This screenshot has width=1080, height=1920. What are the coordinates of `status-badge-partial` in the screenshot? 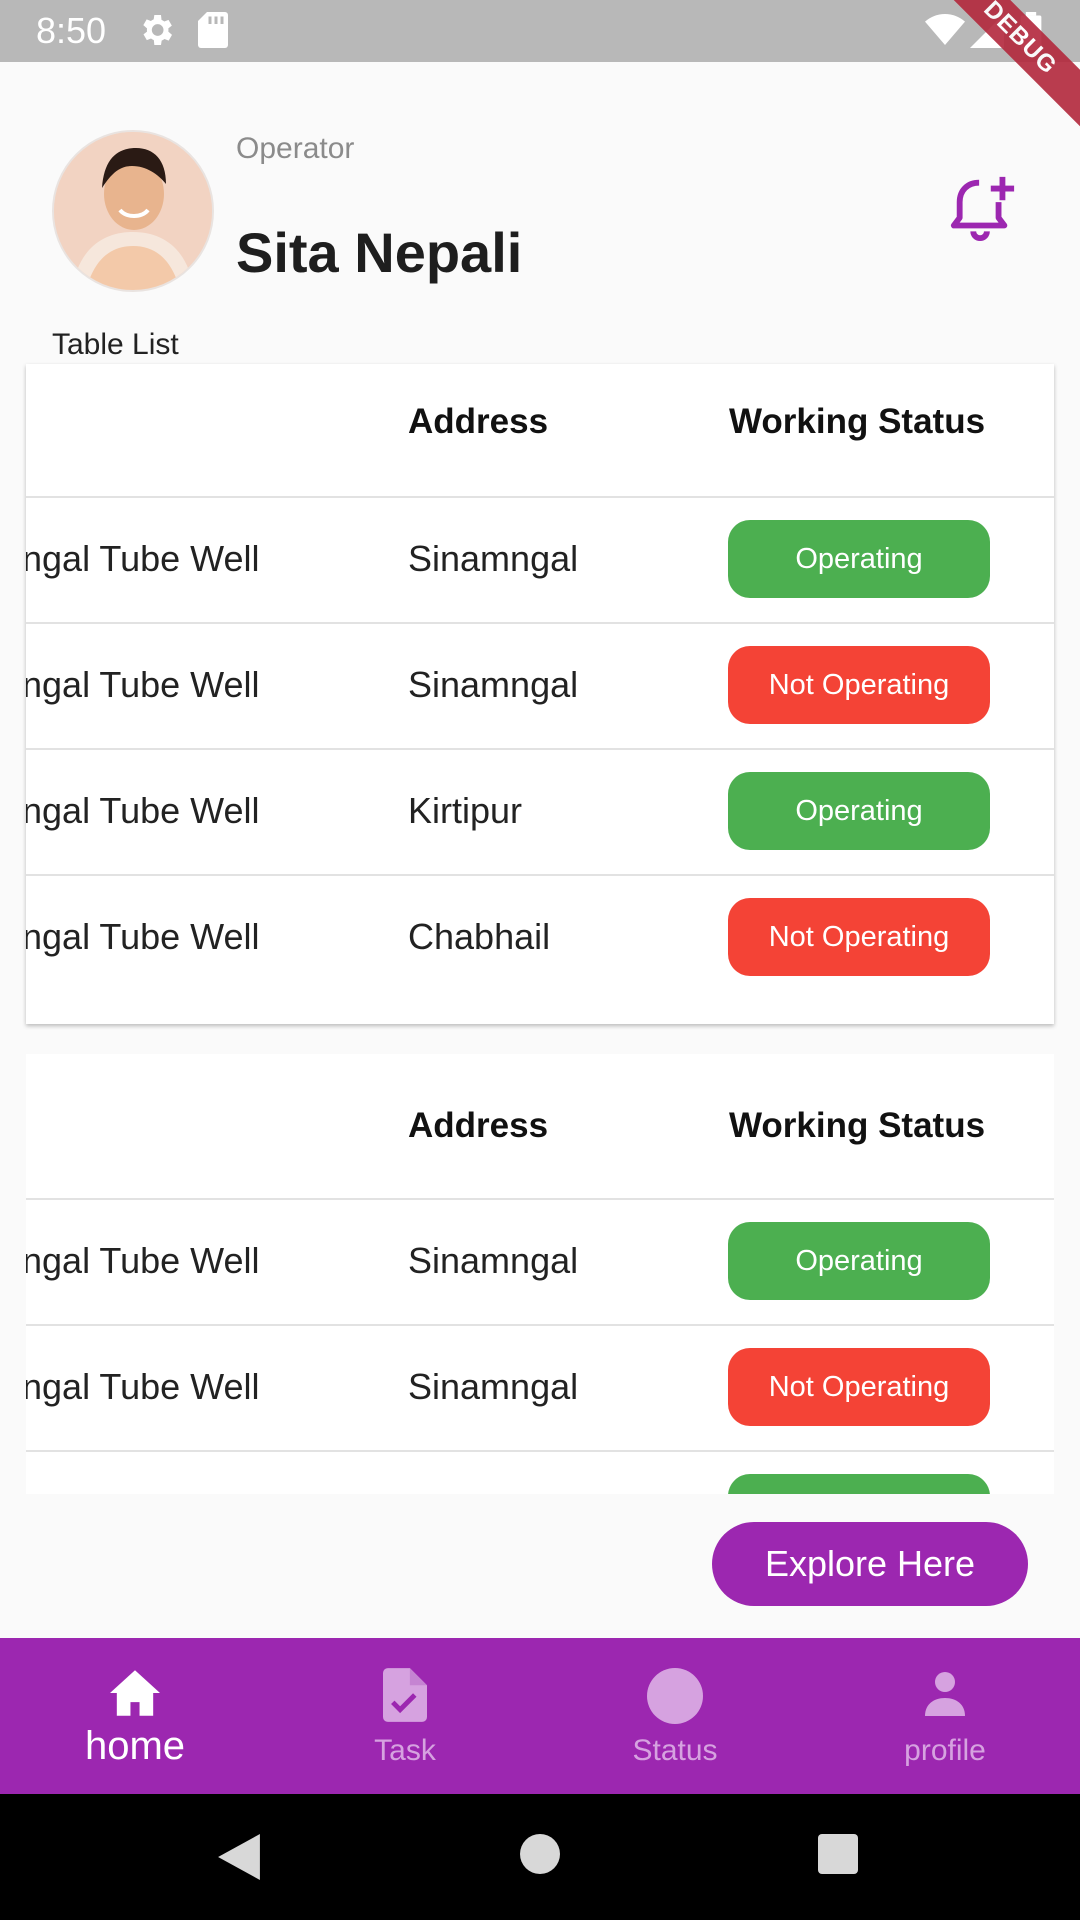 It's located at (859, 1484).